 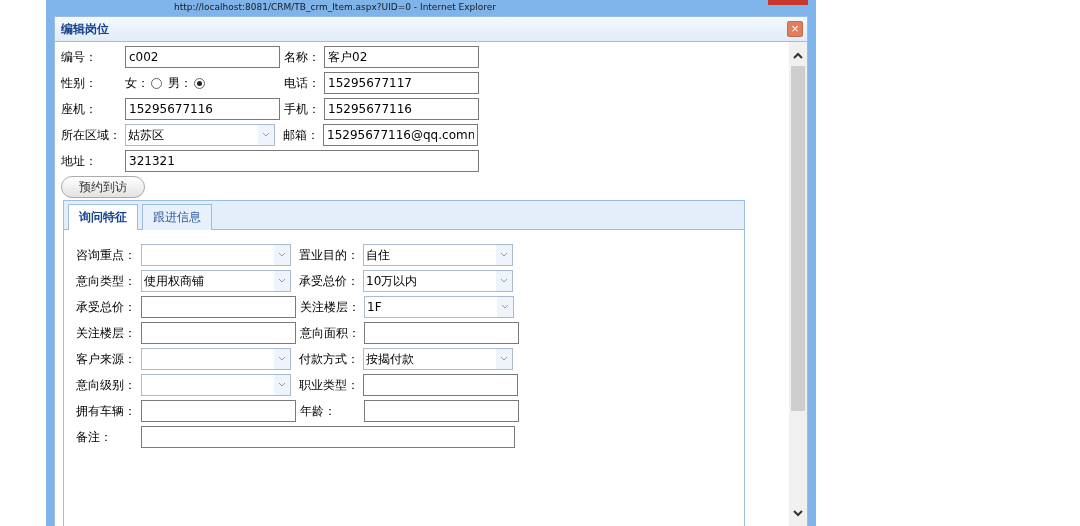 I want to click on field-label: 客户来源：, so click(x=106, y=359).